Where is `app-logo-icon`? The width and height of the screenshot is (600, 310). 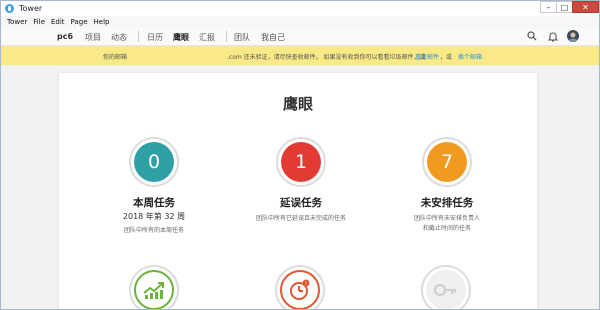
app-logo-icon is located at coordinates (9, 8).